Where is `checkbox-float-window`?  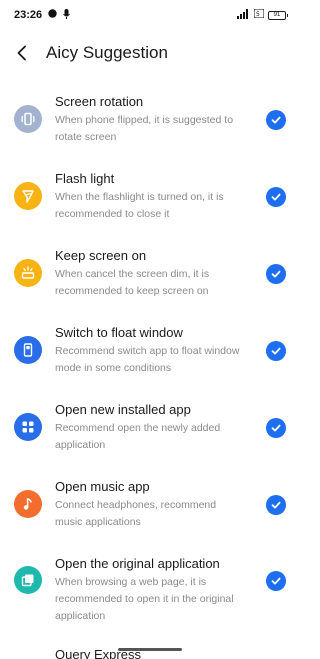
checkbox-float-window is located at coordinates (276, 351).